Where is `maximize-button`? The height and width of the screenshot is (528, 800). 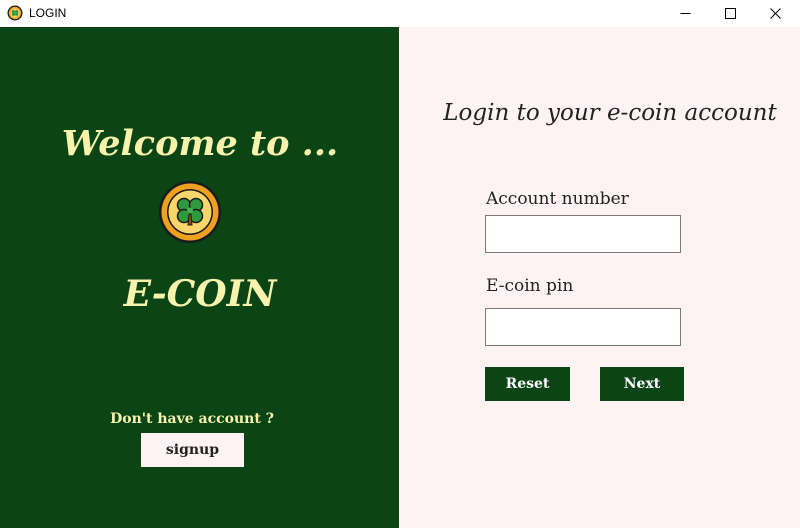
maximize-button is located at coordinates (730, 13).